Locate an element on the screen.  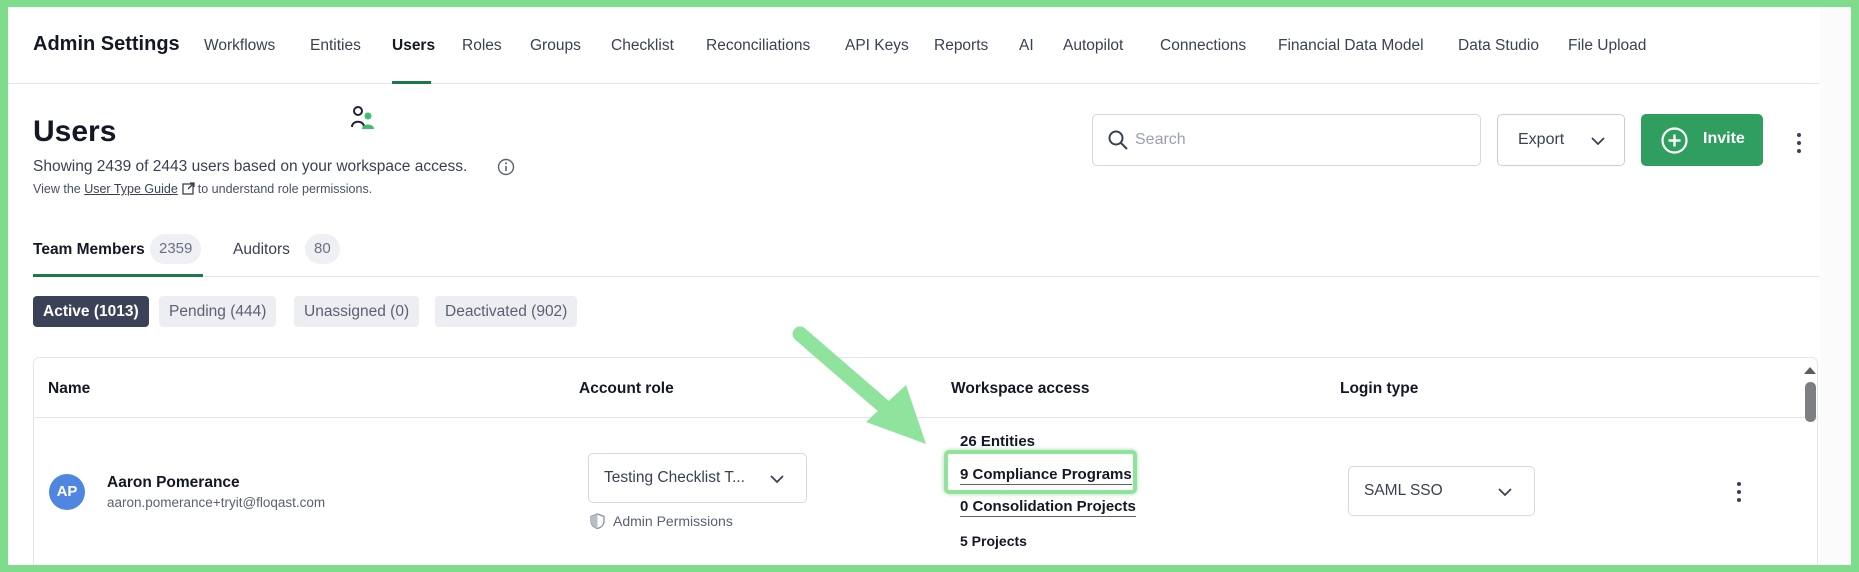
search-input is located at coordinates (1300, 140).